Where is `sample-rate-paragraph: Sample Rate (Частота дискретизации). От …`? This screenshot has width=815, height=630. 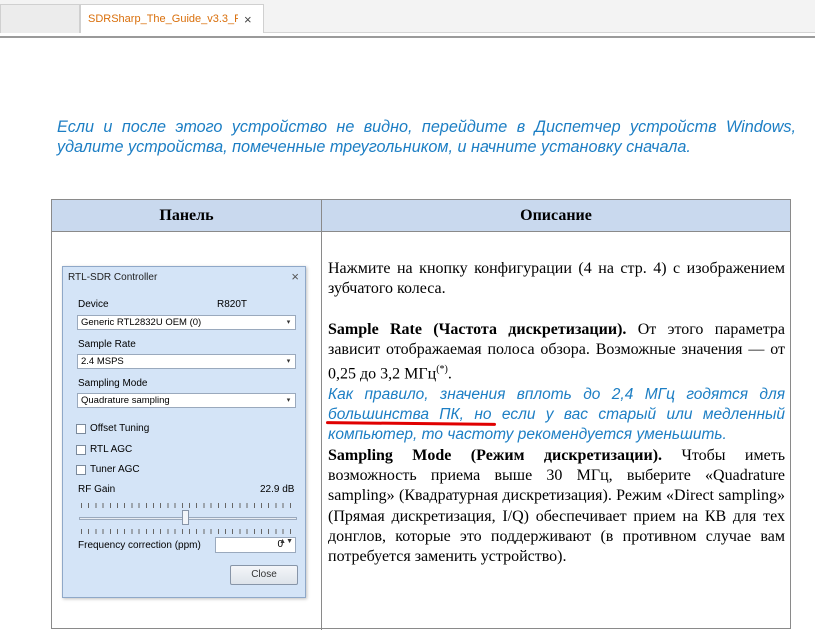
sample-rate-paragraph: Sample Rate (Частота дискретизации). От … is located at coordinates (557, 351).